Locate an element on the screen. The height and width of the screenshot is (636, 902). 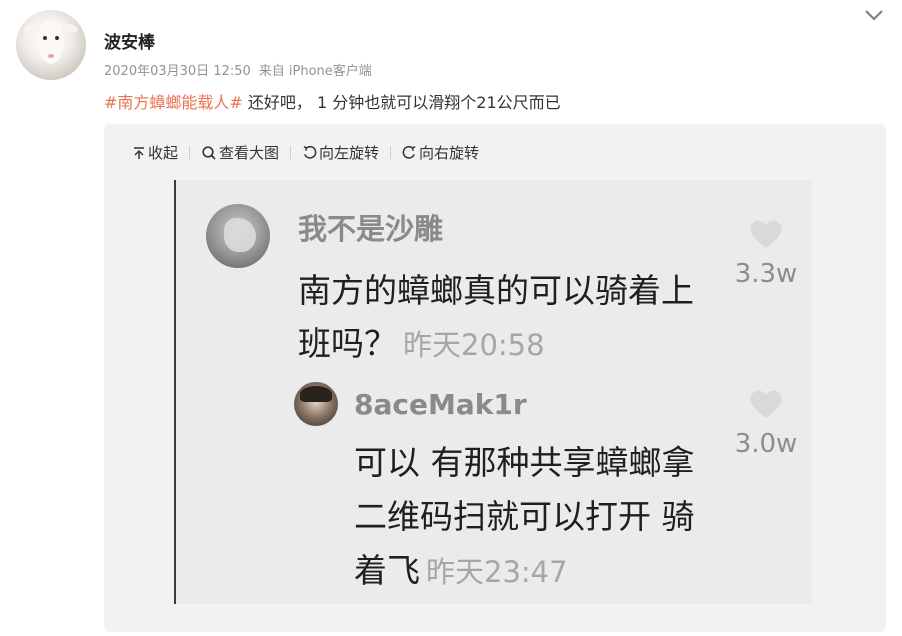
post-meta: 2020年03月30日 12:50 来自 iPhone客户端 is located at coordinates (242, 69).